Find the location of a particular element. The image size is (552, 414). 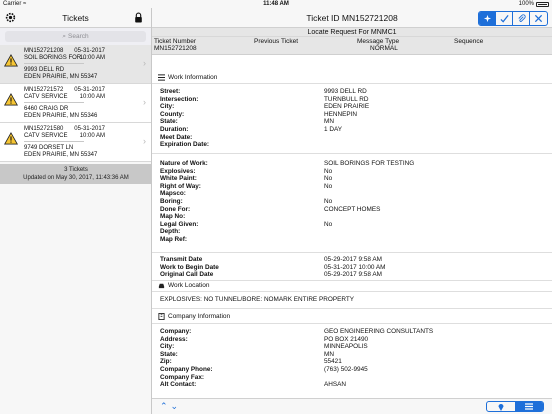

battery-icon is located at coordinates (542, 4).